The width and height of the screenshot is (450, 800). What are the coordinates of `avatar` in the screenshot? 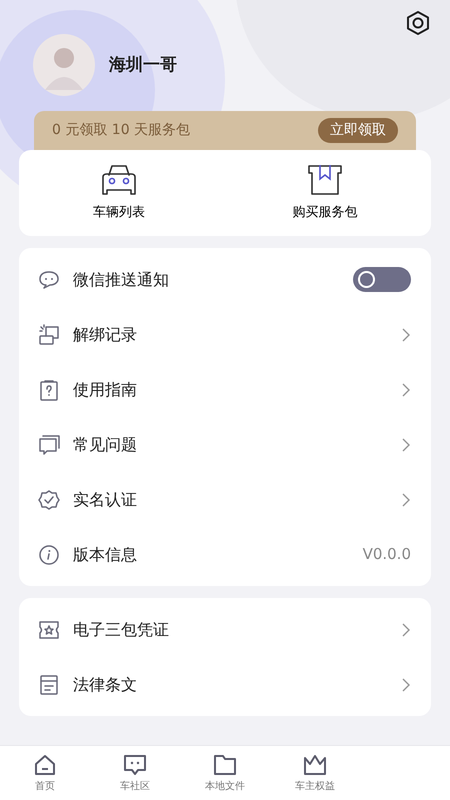 It's located at (64, 65).